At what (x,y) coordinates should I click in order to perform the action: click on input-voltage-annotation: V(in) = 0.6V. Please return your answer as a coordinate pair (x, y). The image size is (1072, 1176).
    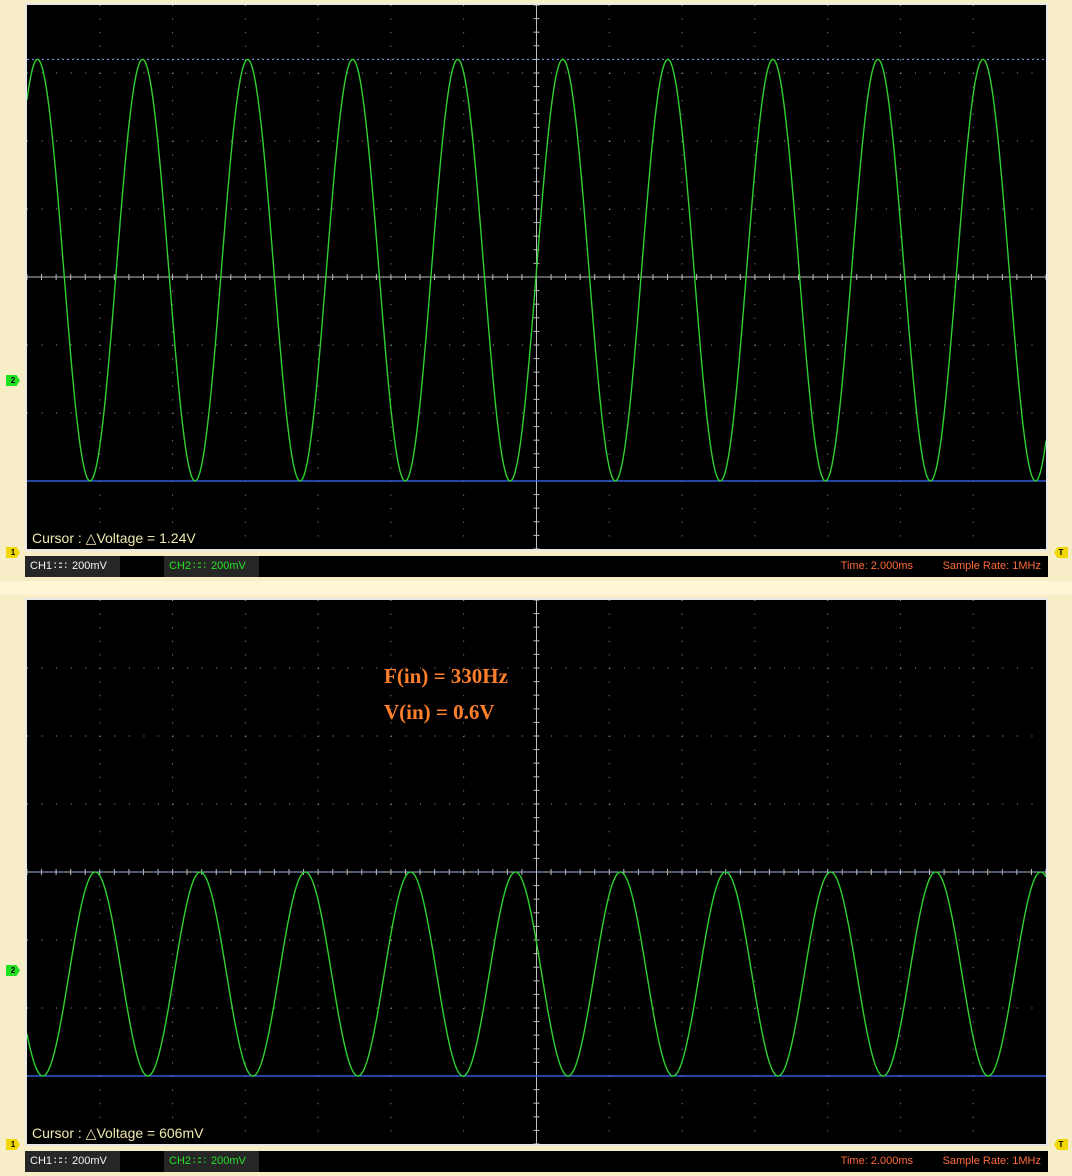
    Looking at the image, I should click on (439, 712).